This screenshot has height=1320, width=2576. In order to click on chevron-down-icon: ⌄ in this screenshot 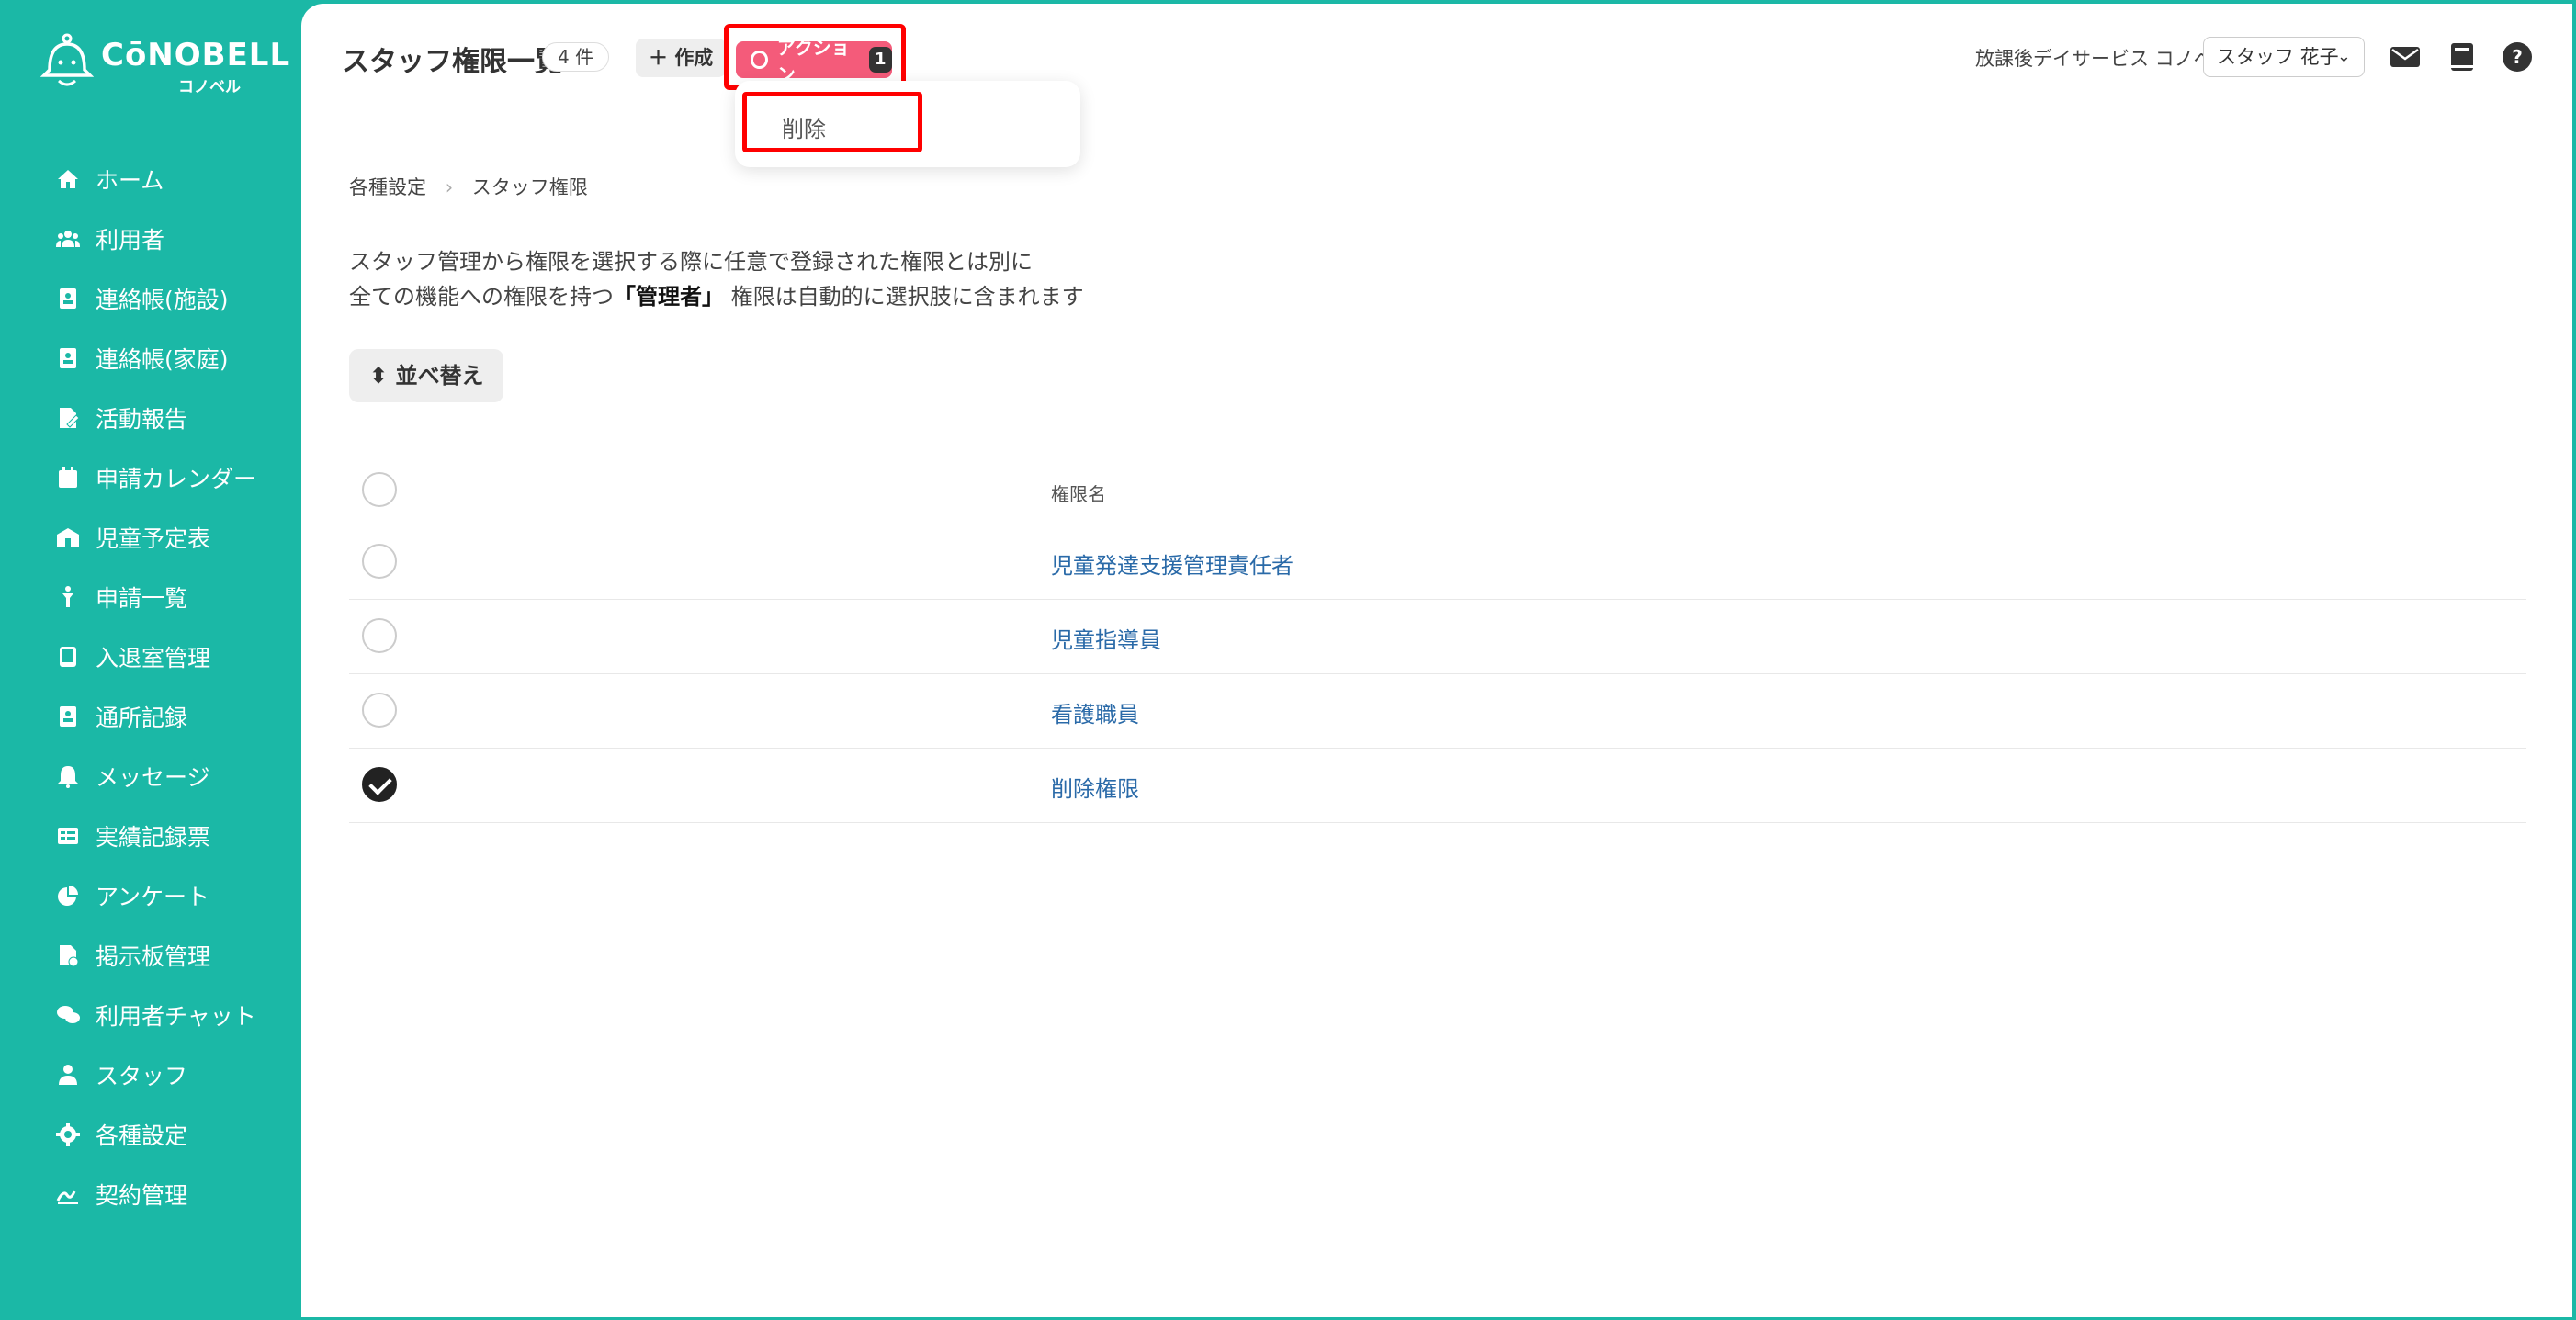, I will do `click(2343, 56)`.